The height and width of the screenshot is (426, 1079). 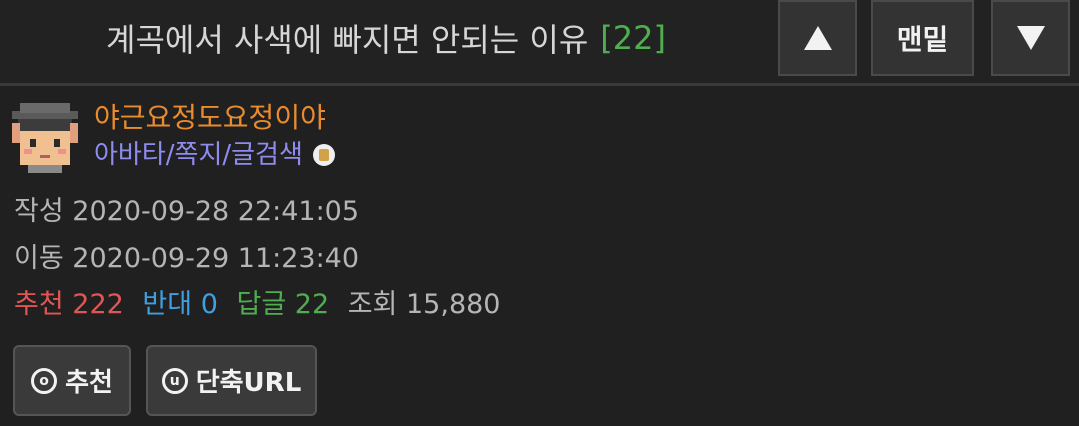 I want to click on short-url-button-label: 단축URL, so click(x=248, y=383).